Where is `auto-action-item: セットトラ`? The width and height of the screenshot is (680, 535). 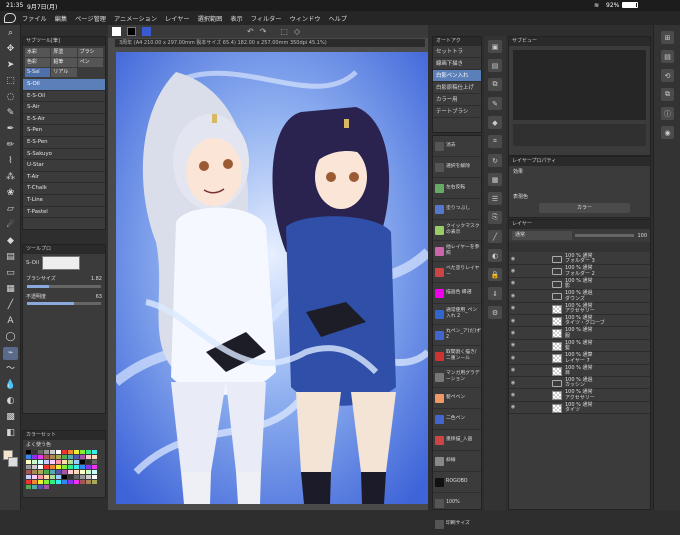
auto-action-item: セットトラ is located at coordinates (457, 52).